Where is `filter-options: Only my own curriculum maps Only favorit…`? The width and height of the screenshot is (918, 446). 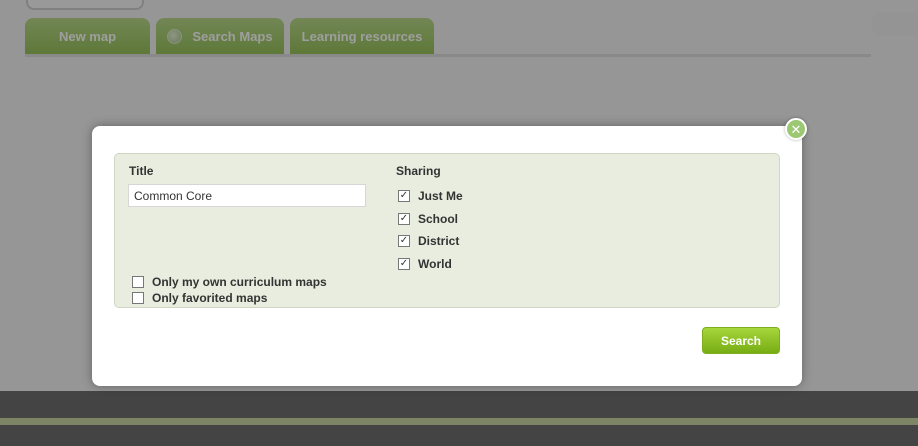 filter-options: Only my own curriculum maps Only favorit… is located at coordinates (229, 290).